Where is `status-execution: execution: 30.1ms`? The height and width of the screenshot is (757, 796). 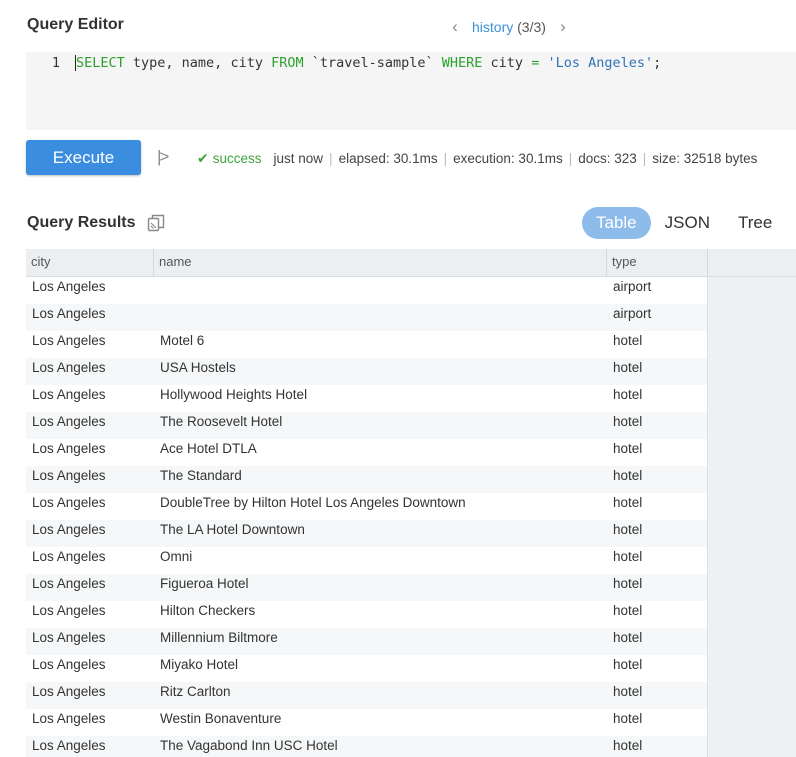 status-execution: execution: 30.1ms is located at coordinates (508, 158).